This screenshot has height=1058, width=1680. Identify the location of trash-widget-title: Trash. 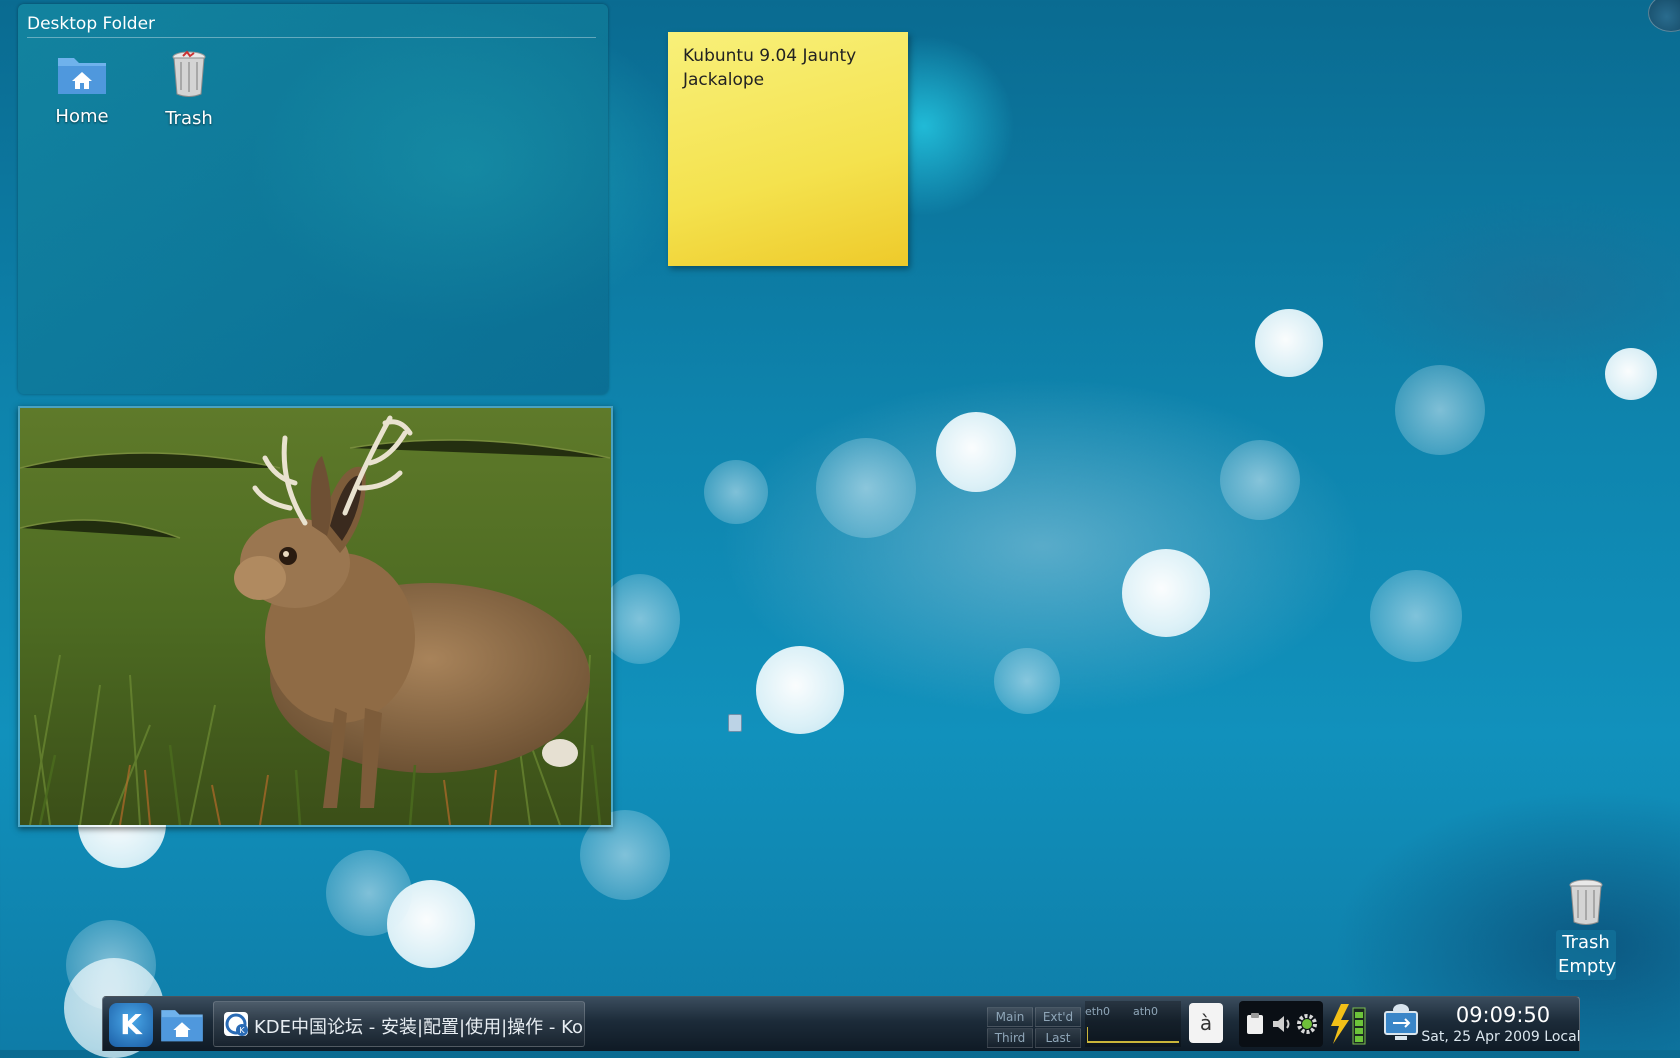
(1586, 942).